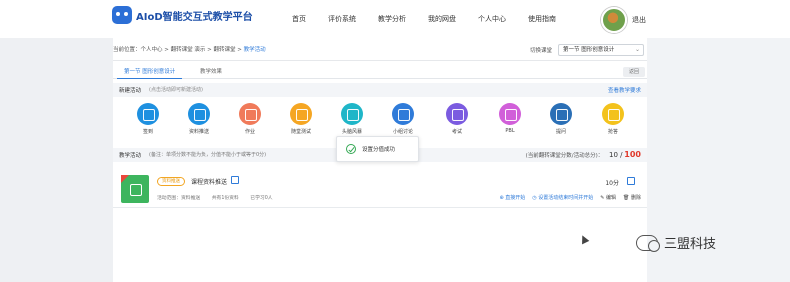 This screenshot has width=790, height=282. I want to click on homework-icon, so click(250, 114).